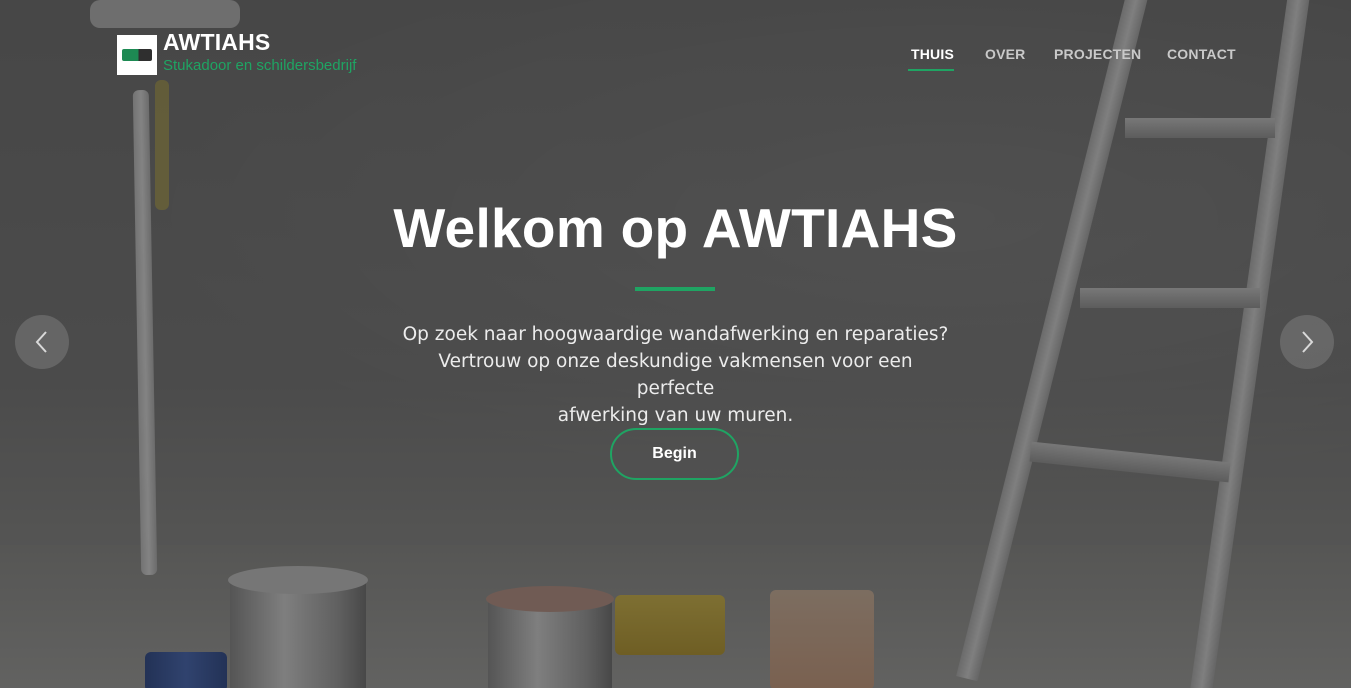 This screenshot has height=688, width=1351. I want to click on nav-item-contact: CONTACT, so click(1201, 54).